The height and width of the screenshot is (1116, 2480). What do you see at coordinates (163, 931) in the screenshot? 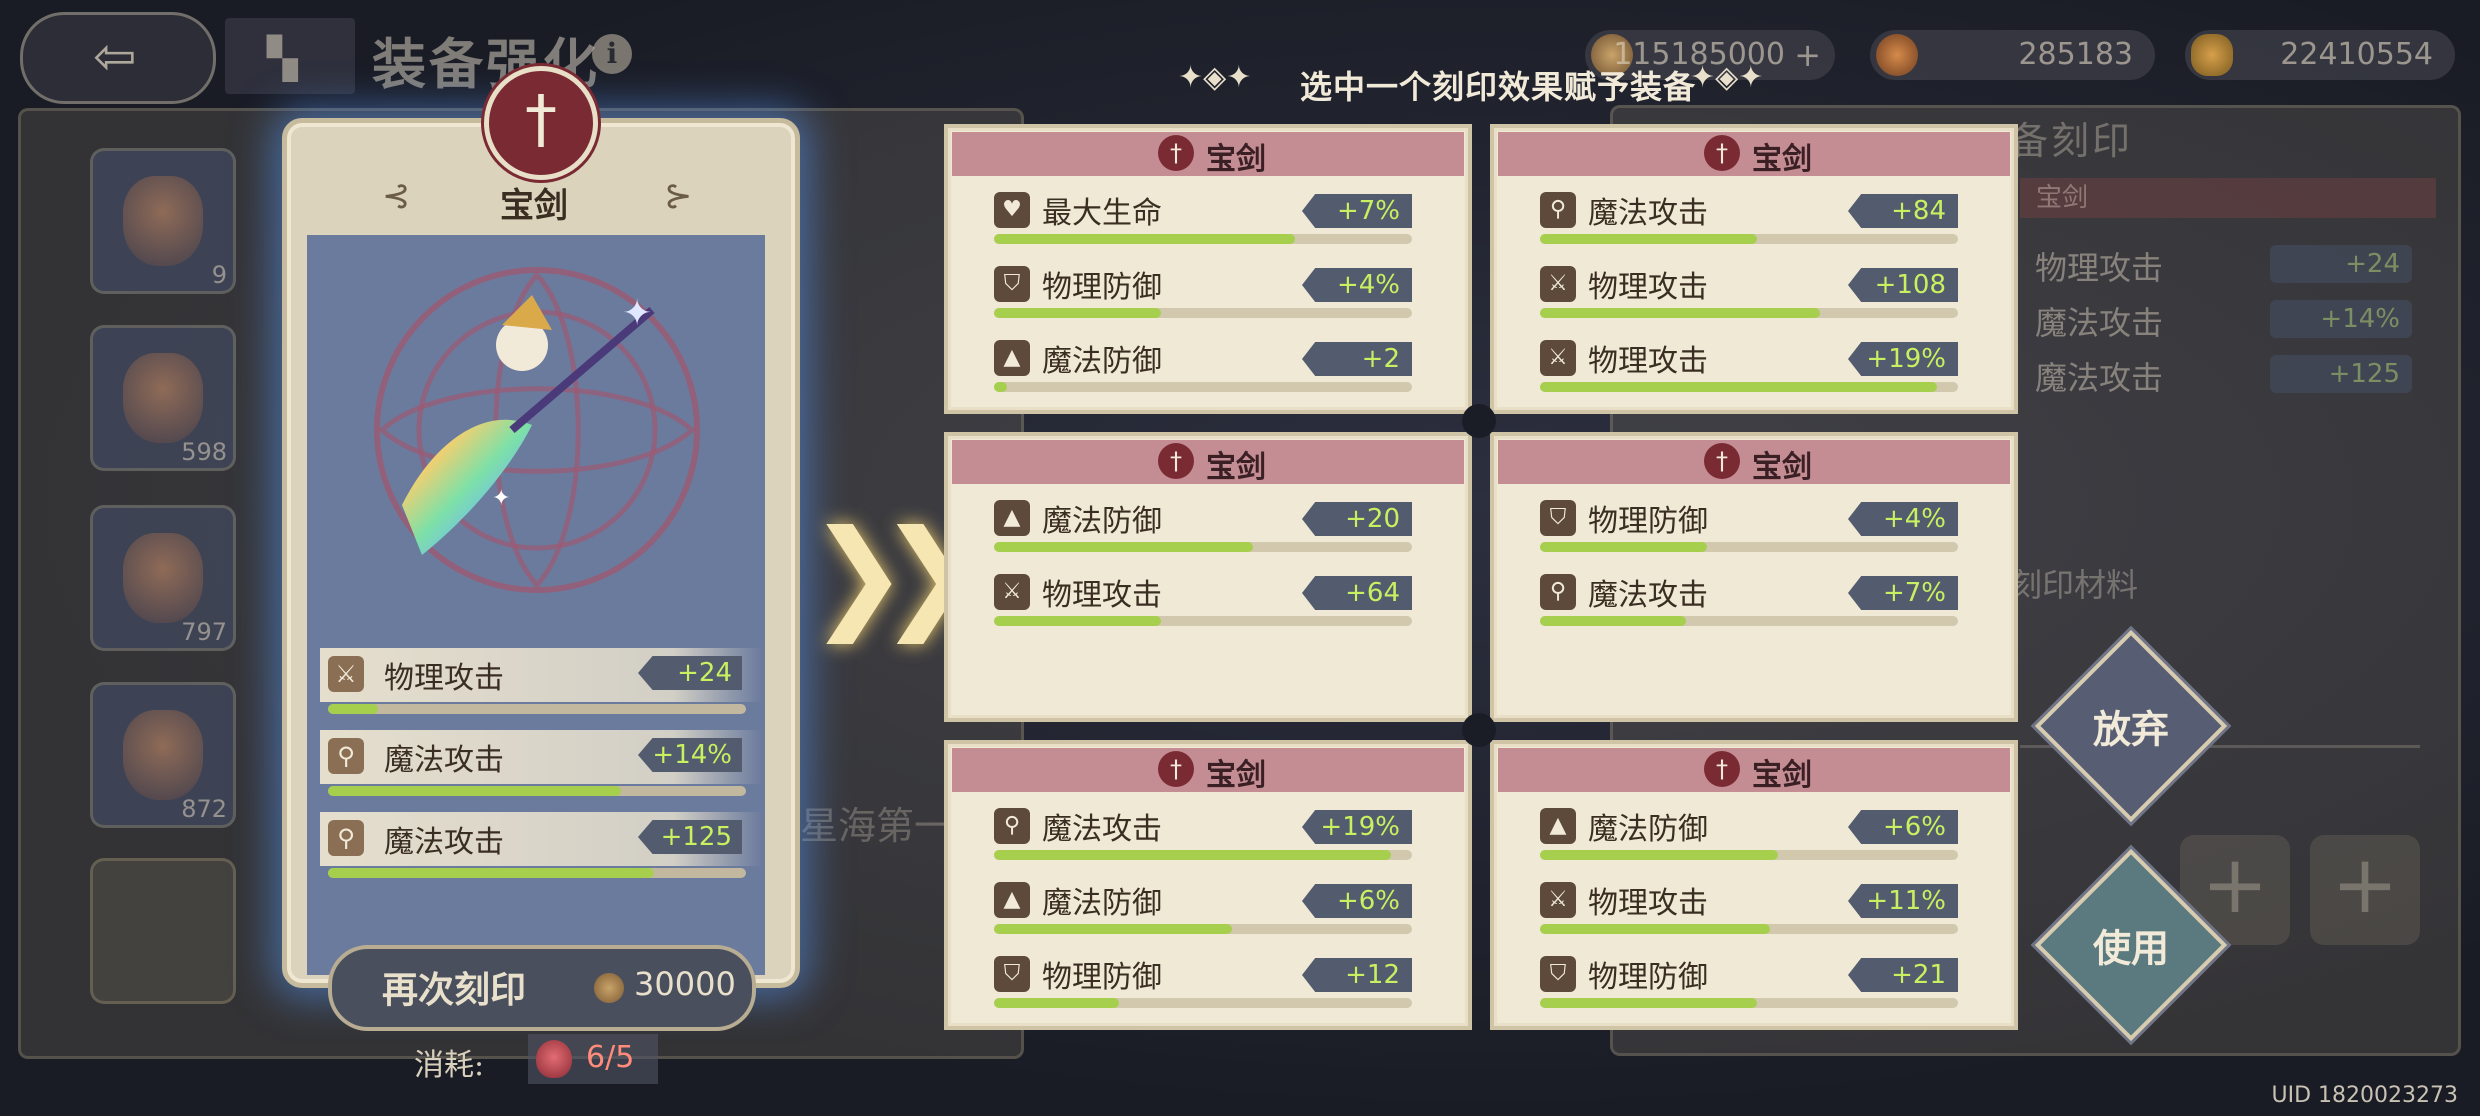
I see `inventory-slot` at bounding box center [163, 931].